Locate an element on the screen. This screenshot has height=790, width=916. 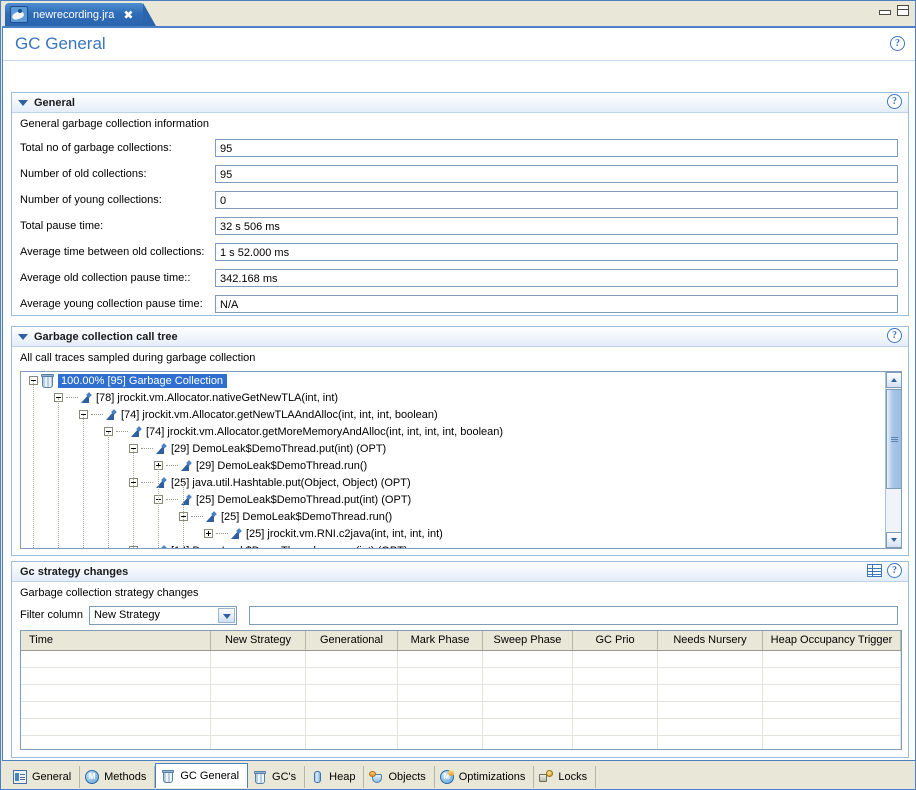
bottom-tab-objects: Objects is located at coordinates (399, 777).